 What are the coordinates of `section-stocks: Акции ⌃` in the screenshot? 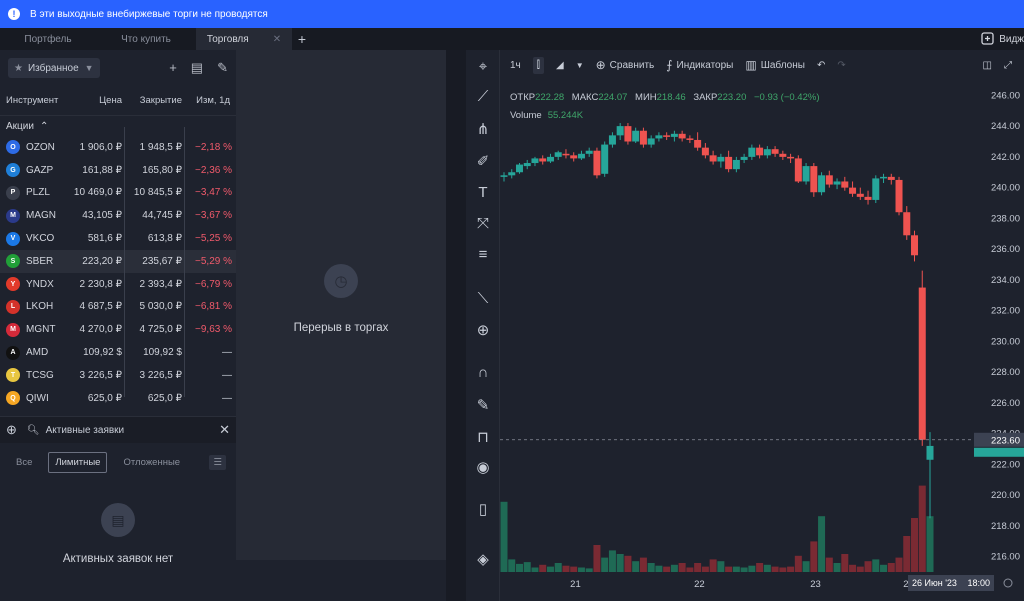 It's located at (118, 126).